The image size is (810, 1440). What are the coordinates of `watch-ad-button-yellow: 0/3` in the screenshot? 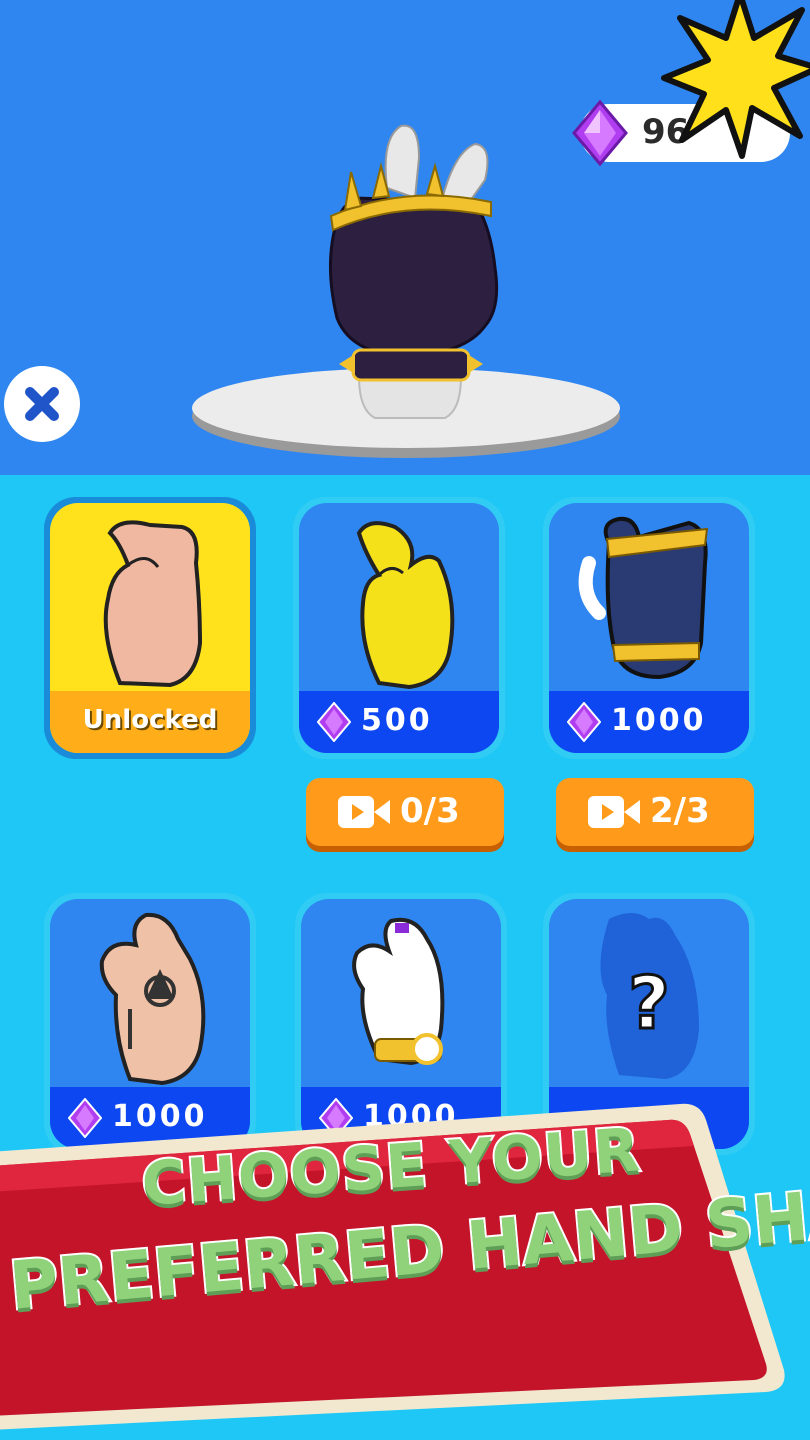 It's located at (405, 815).